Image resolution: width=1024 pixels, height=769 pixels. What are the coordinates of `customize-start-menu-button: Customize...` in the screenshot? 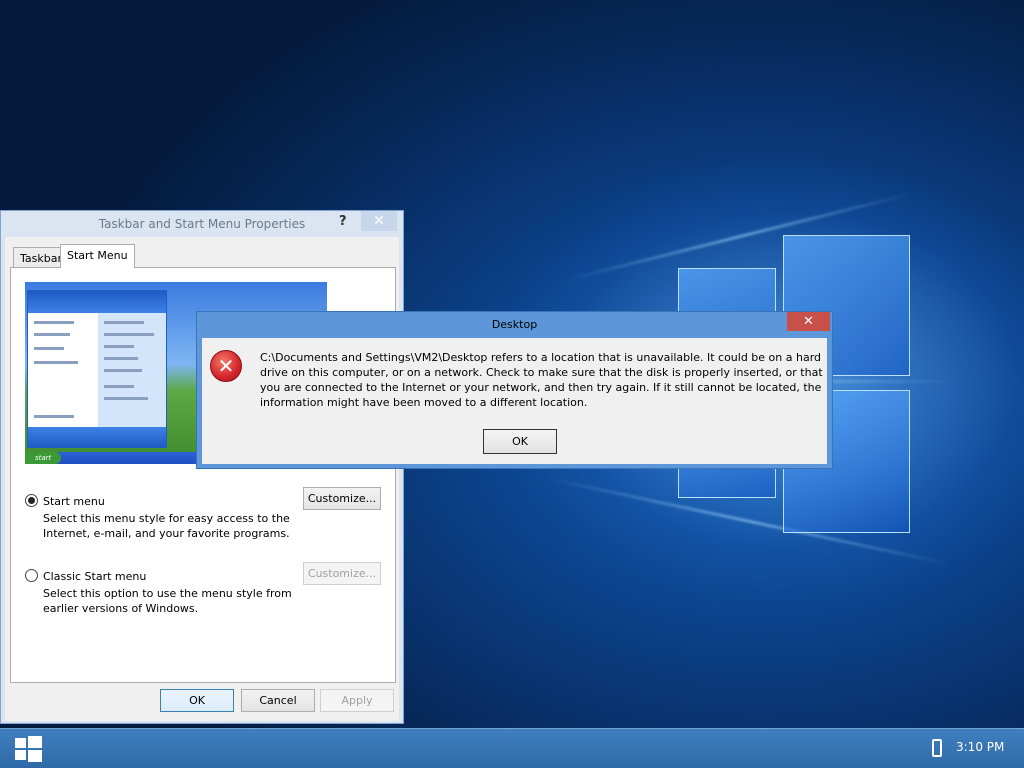 It's located at (342, 498).